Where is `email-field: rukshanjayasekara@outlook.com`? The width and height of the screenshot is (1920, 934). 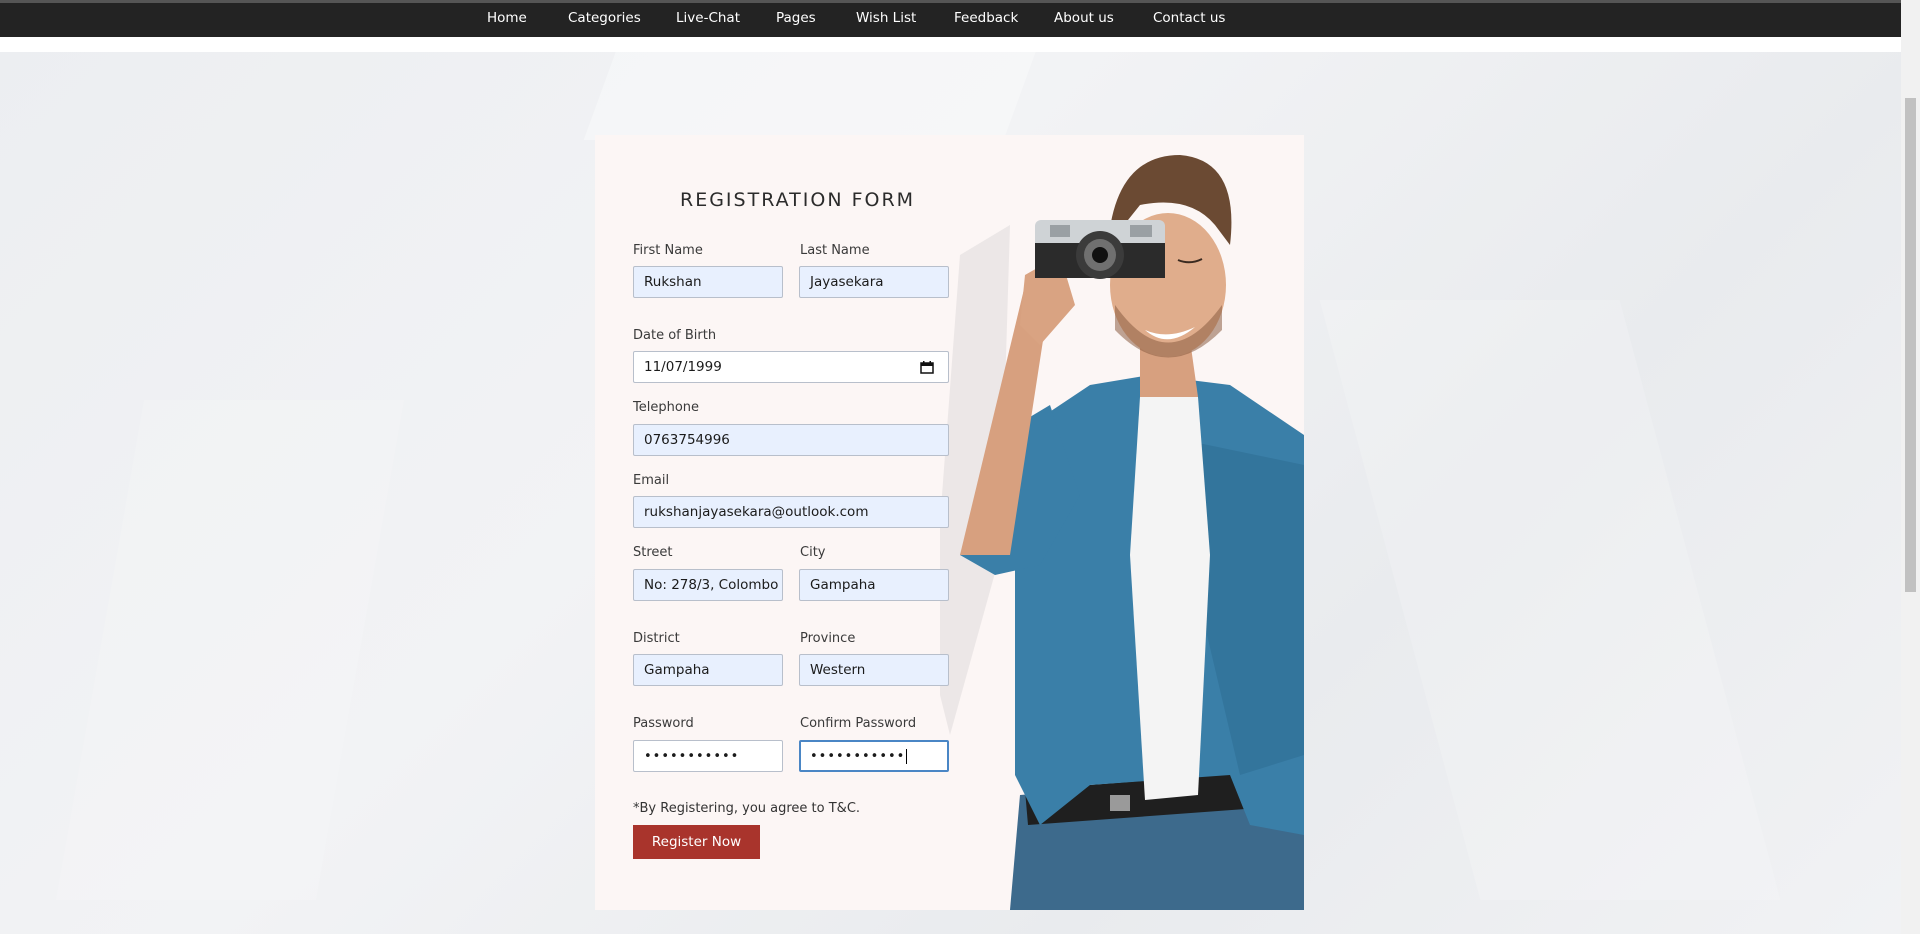 email-field: rukshanjayasekara@outlook.com is located at coordinates (791, 512).